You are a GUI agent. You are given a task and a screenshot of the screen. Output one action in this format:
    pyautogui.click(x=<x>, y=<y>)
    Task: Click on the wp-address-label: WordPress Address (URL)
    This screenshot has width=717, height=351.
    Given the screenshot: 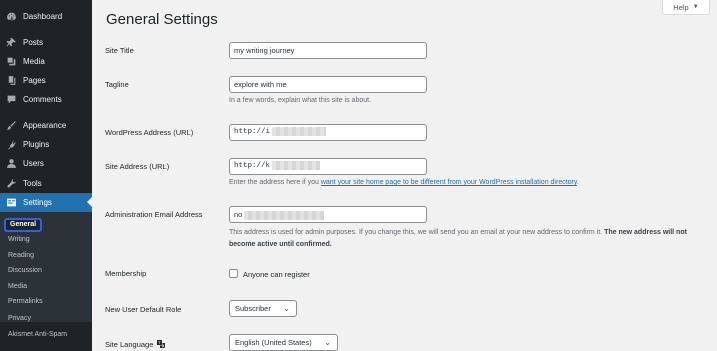 What is the action you would take?
    pyautogui.click(x=149, y=132)
    